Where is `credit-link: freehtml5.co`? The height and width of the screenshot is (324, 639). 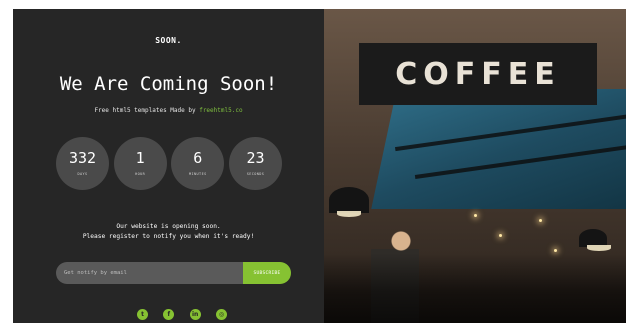
credit-link: freehtml5.co is located at coordinates (220, 110).